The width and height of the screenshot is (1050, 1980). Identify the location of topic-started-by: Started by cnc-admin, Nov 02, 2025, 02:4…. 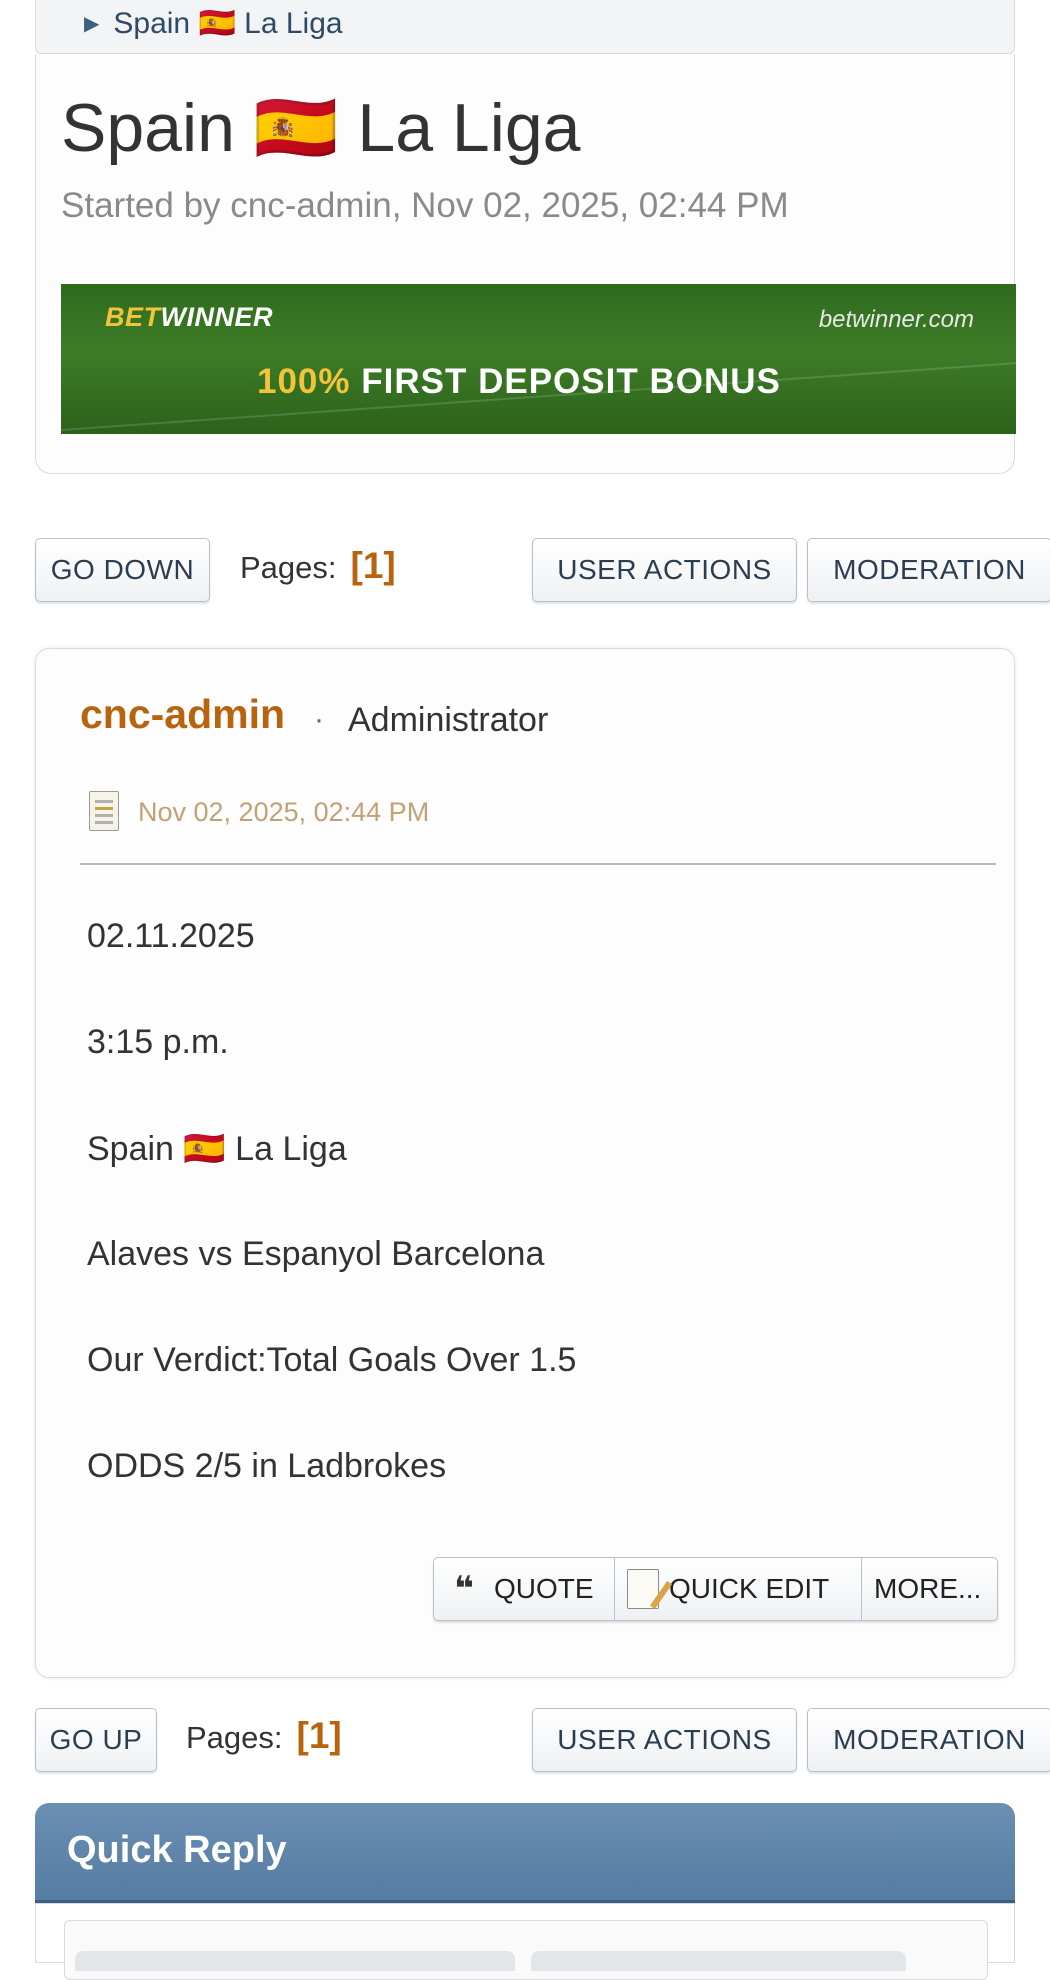
(425, 205).